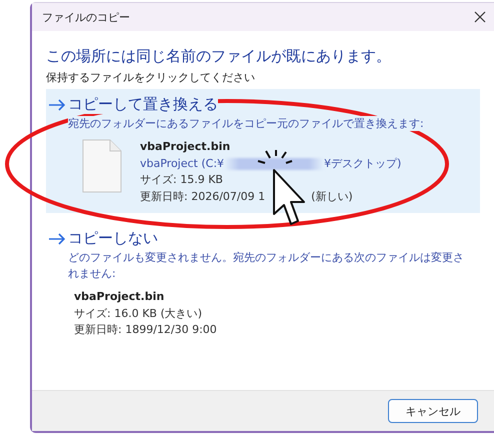 The height and width of the screenshot is (435, 494). I want to click on dialog-heading: この場所には同じ名前のファイルが既にあります。, so click(219, 56).